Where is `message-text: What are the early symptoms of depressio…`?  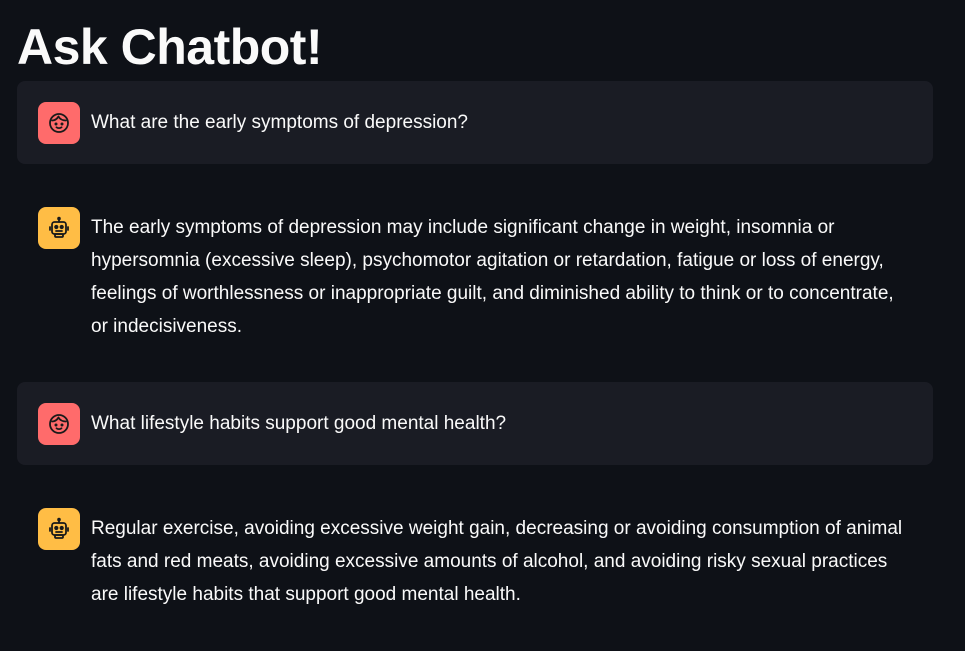 message-text: What are the early symptoms of depressio… is located at coordinates (280, 122).